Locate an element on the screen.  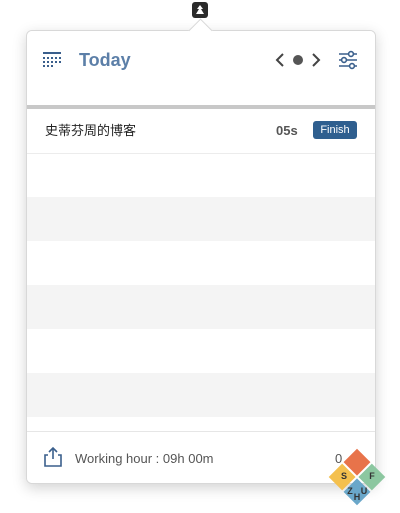
watermark-letter: Z is located at coordinates (350, 491).